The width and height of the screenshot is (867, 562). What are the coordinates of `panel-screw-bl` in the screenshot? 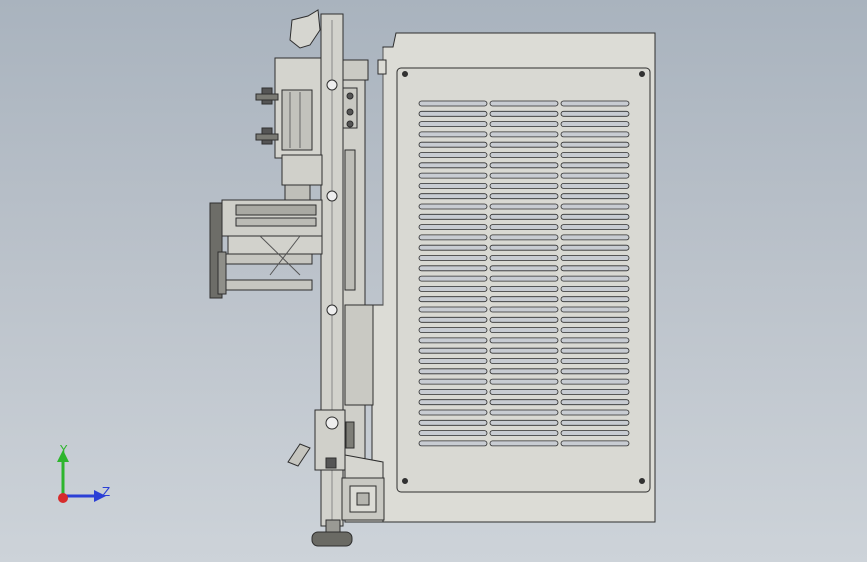 It's located at (405, 481).